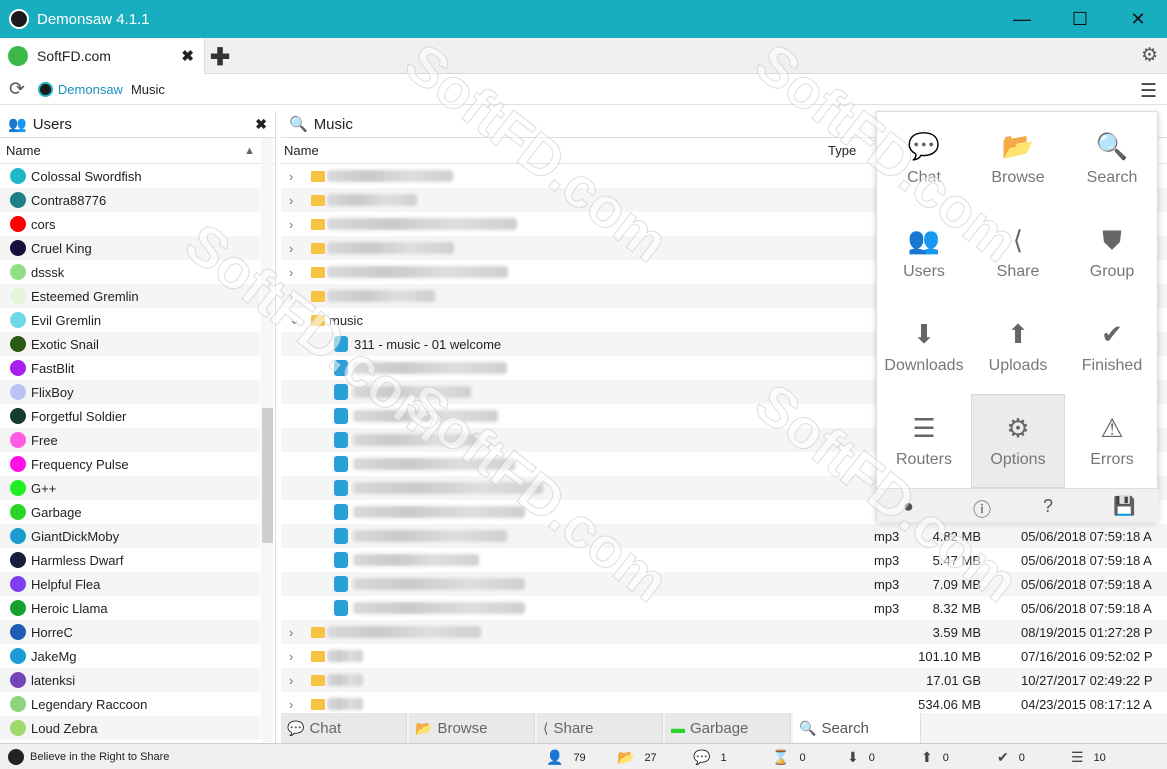 The width and height of the screenshot is (1167, 769). I want to click on list-item: Evil Gremlin, so click(130, 320).